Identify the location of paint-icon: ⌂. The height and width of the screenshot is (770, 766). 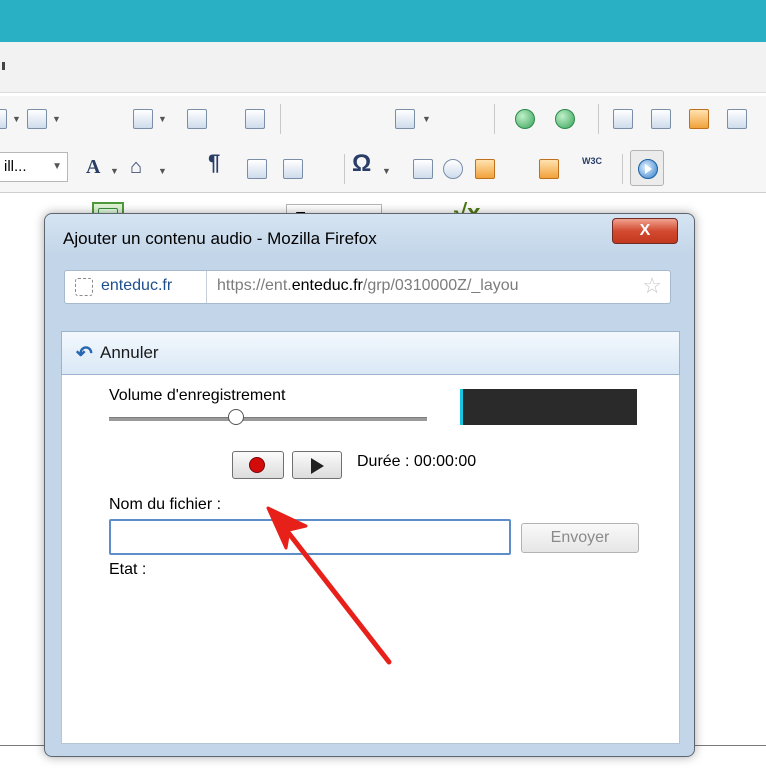
(136, 167).